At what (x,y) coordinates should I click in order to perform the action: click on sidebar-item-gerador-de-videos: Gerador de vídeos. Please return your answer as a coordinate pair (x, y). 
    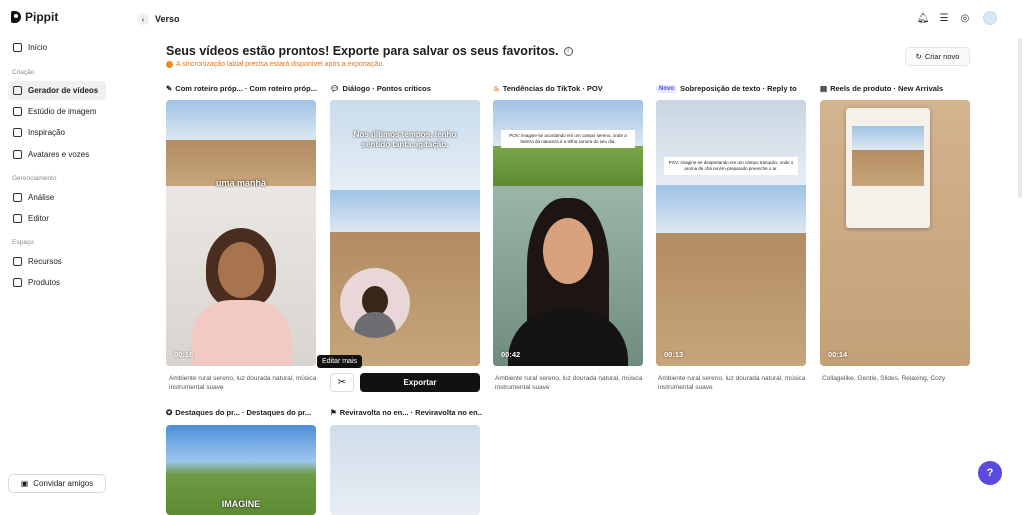
    Looking at the image, I should click on (57, 90).